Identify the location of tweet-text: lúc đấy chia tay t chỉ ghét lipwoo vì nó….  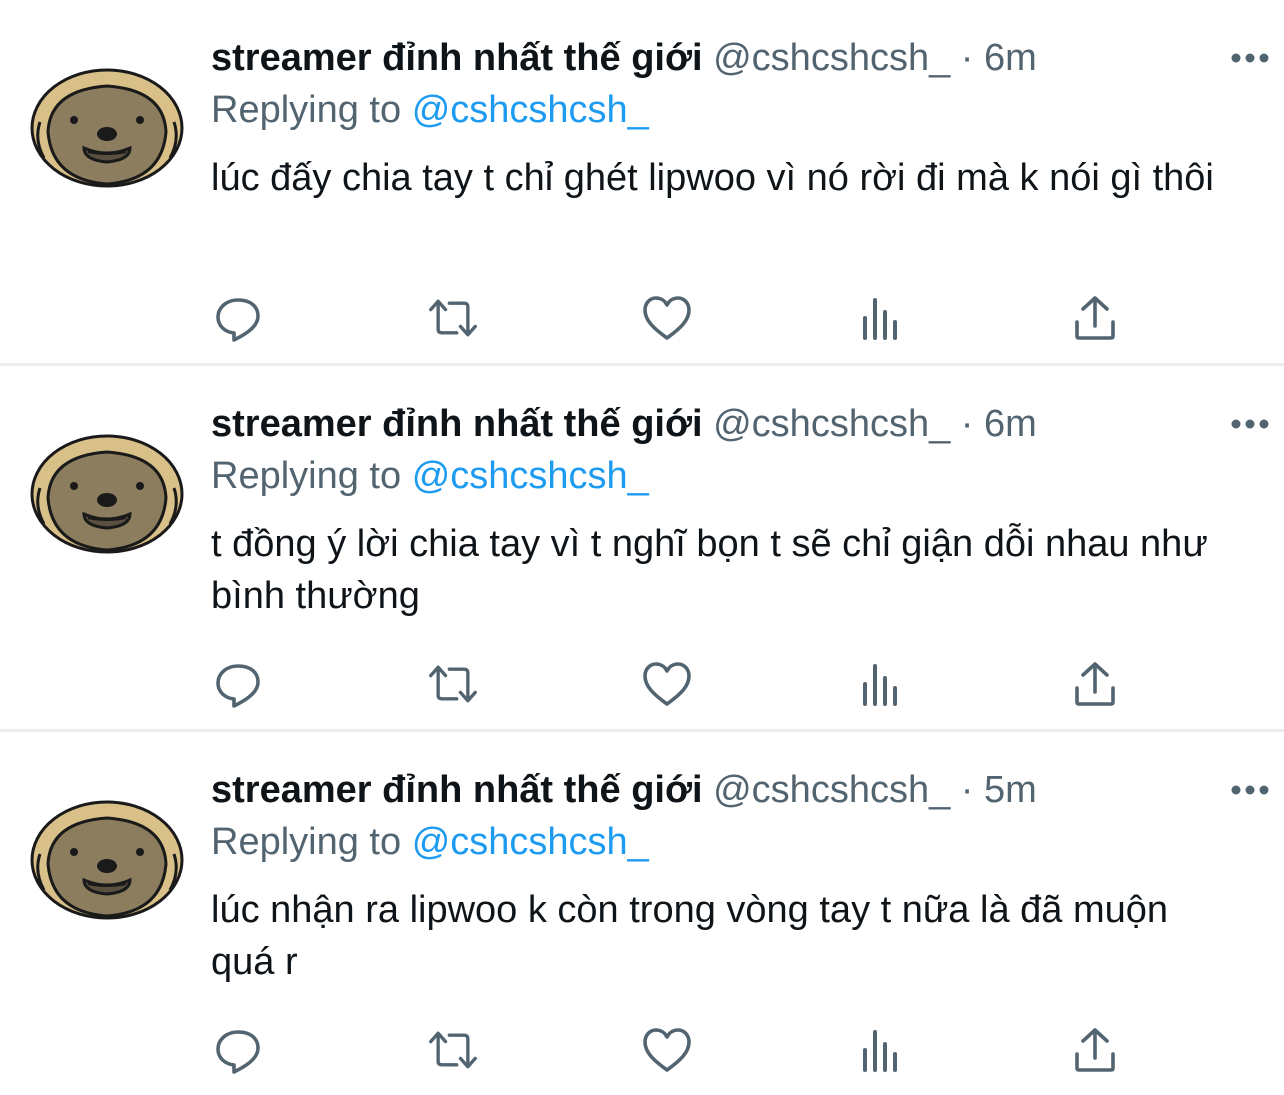
(712, 178).